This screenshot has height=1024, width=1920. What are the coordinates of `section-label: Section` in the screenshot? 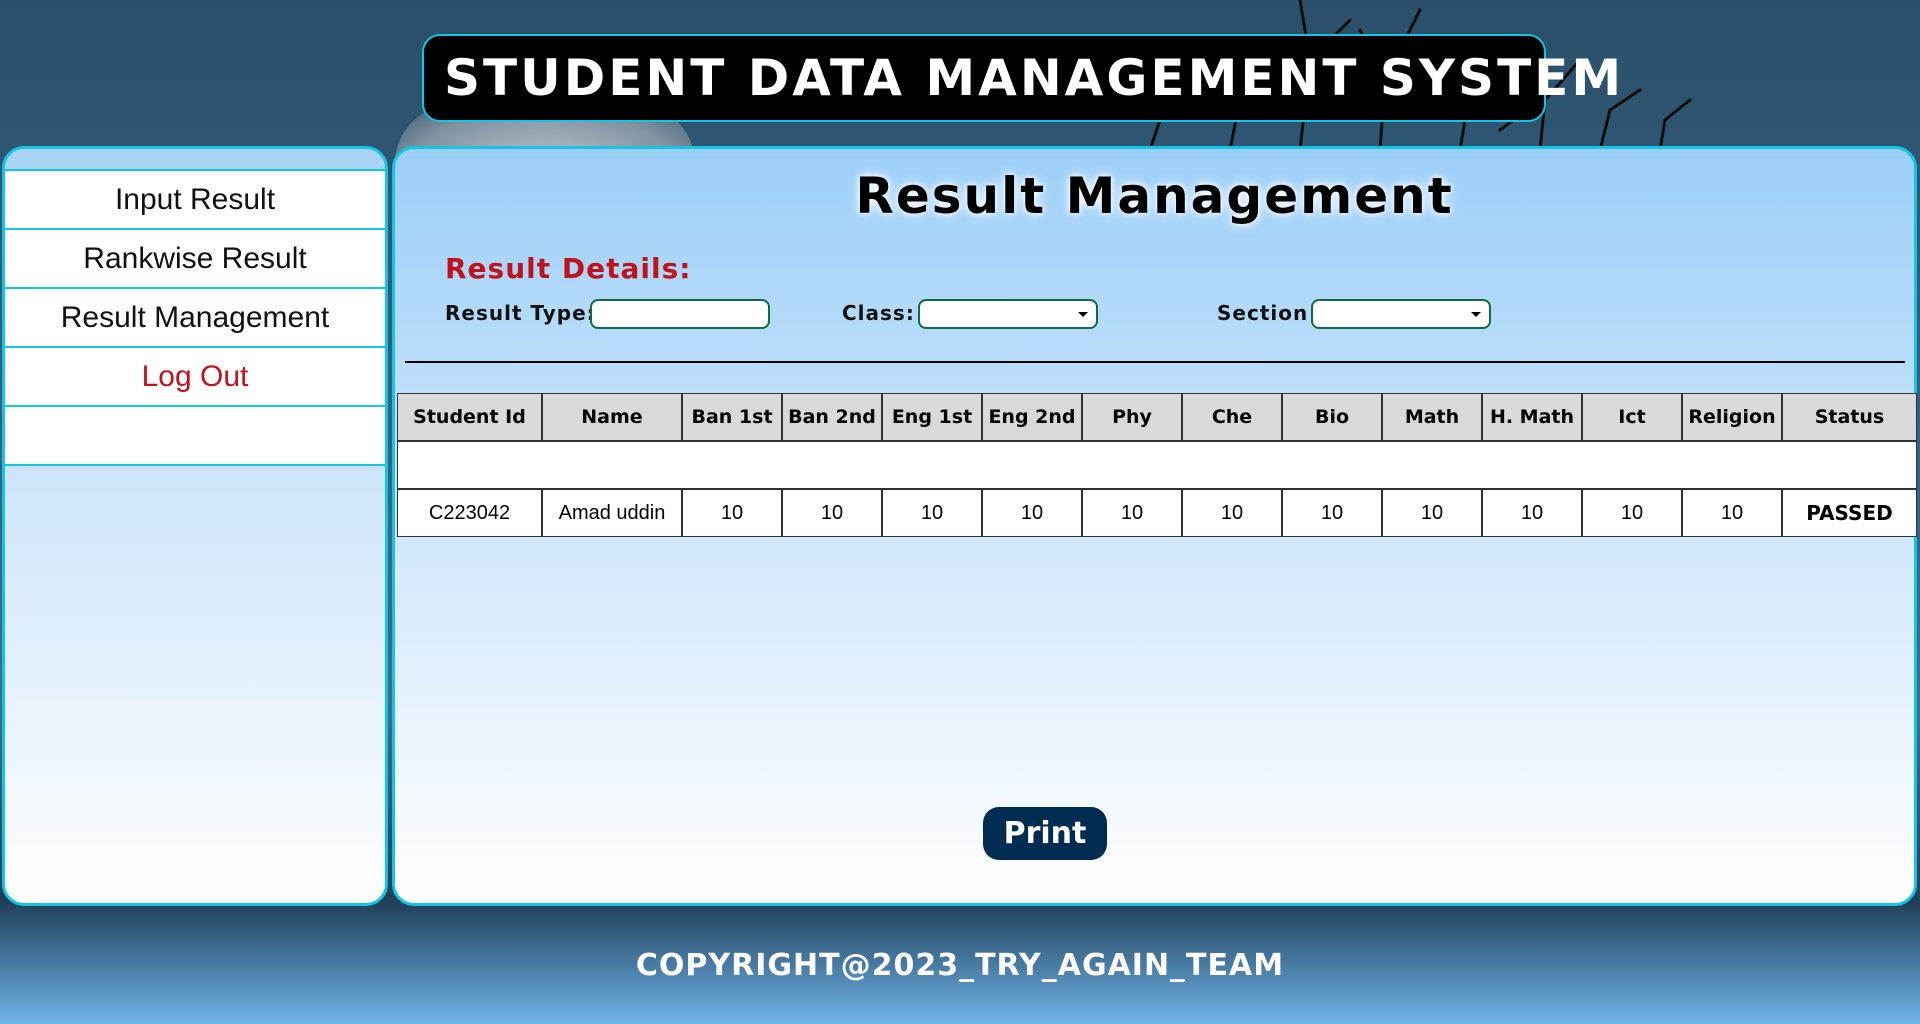 It's located at (1263, 313).